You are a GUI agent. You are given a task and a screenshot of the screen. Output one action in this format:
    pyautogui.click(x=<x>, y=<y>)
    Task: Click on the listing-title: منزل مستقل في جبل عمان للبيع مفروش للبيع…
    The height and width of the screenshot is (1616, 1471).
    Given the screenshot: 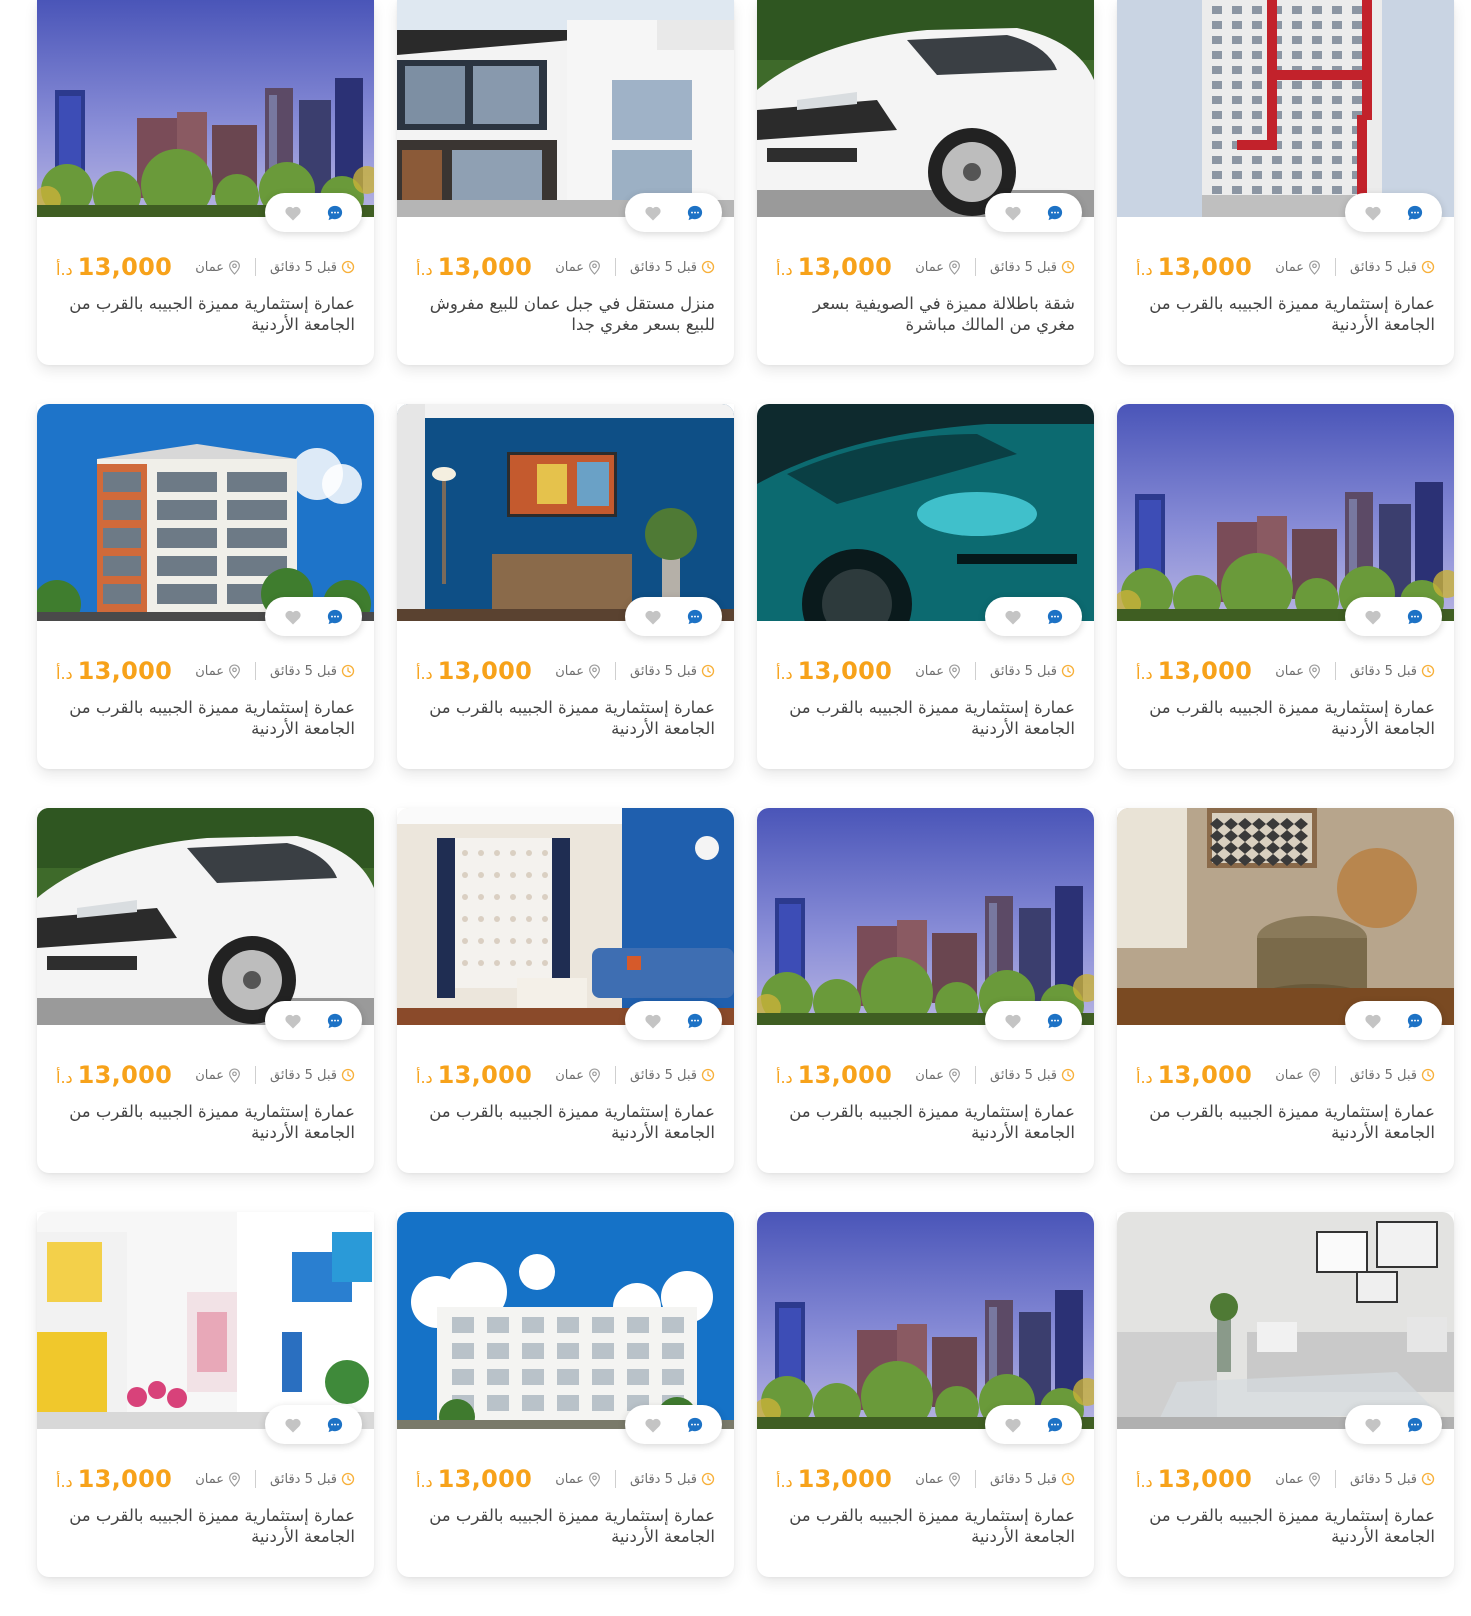 What is the action you would take?
    pyautogui.click(x=565, y=314)
    